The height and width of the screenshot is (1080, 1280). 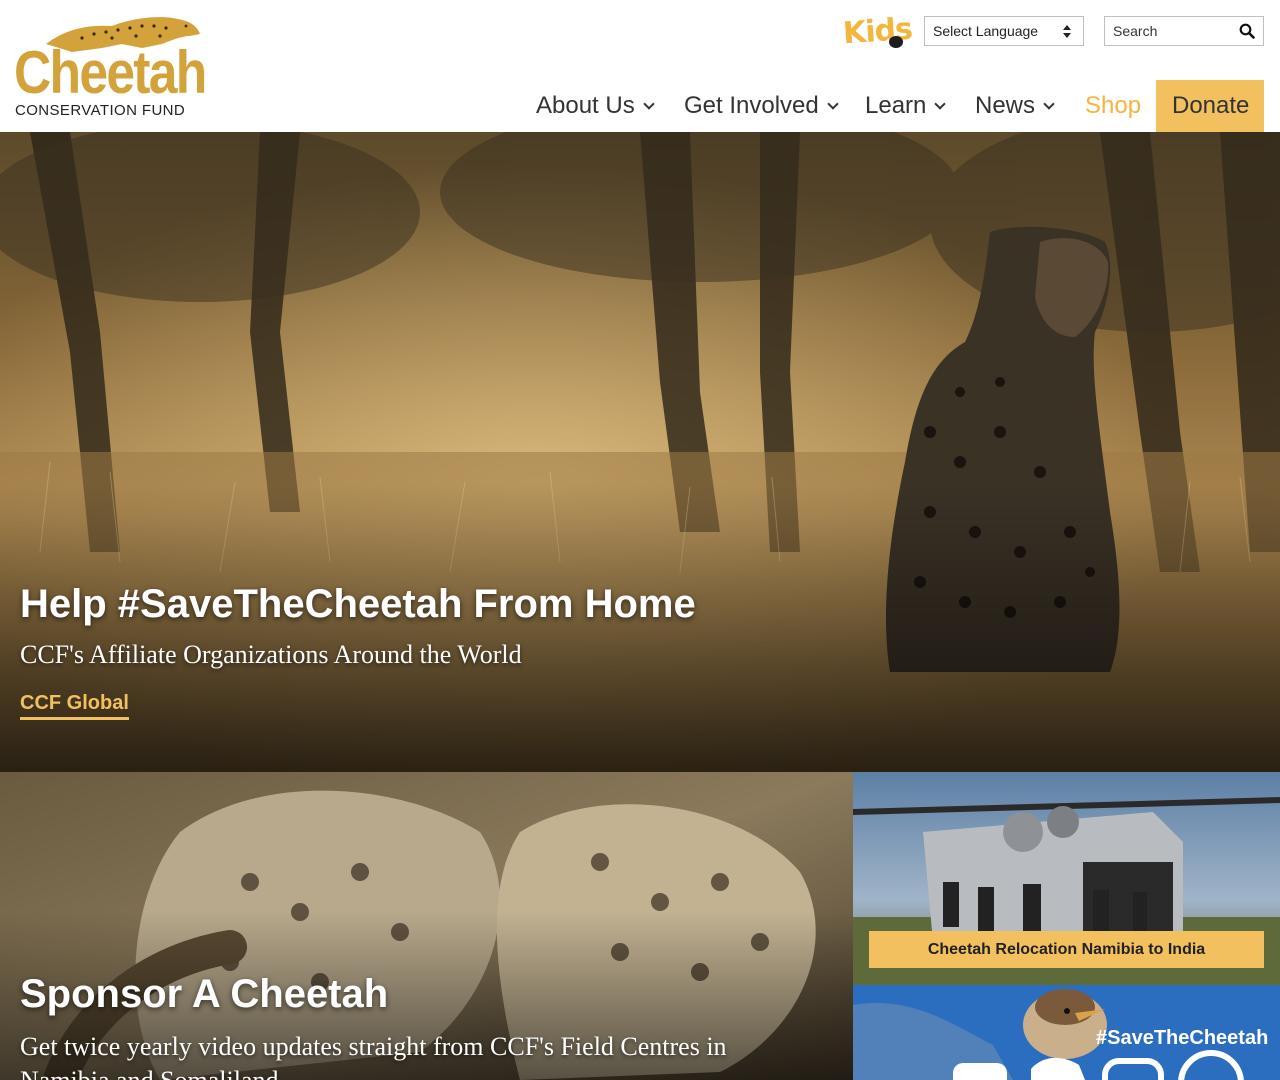 What do you see at coordinates (896, 42) in the screenshot?
I see `paw-icon` at bounding box center [896, 42].